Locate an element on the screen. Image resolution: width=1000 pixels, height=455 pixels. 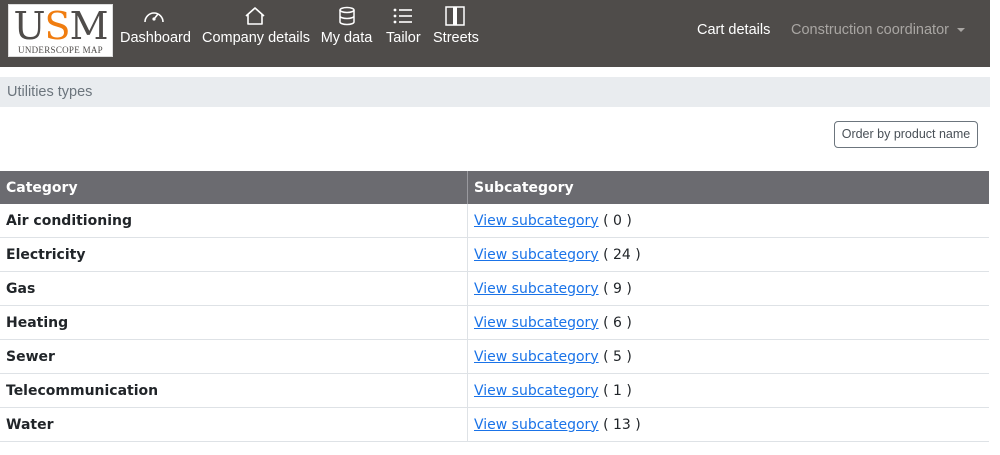
list-icon is located at coordinates (402, 16).